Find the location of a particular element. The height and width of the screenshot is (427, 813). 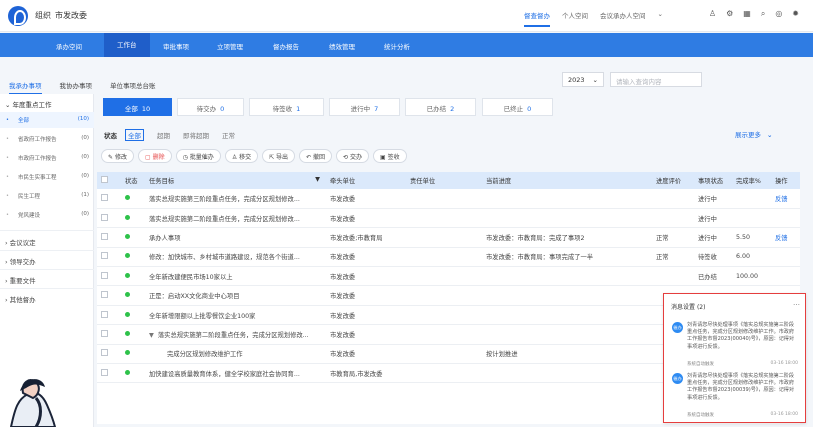

message-icon: ◎ is located at coordinates (778, 14).